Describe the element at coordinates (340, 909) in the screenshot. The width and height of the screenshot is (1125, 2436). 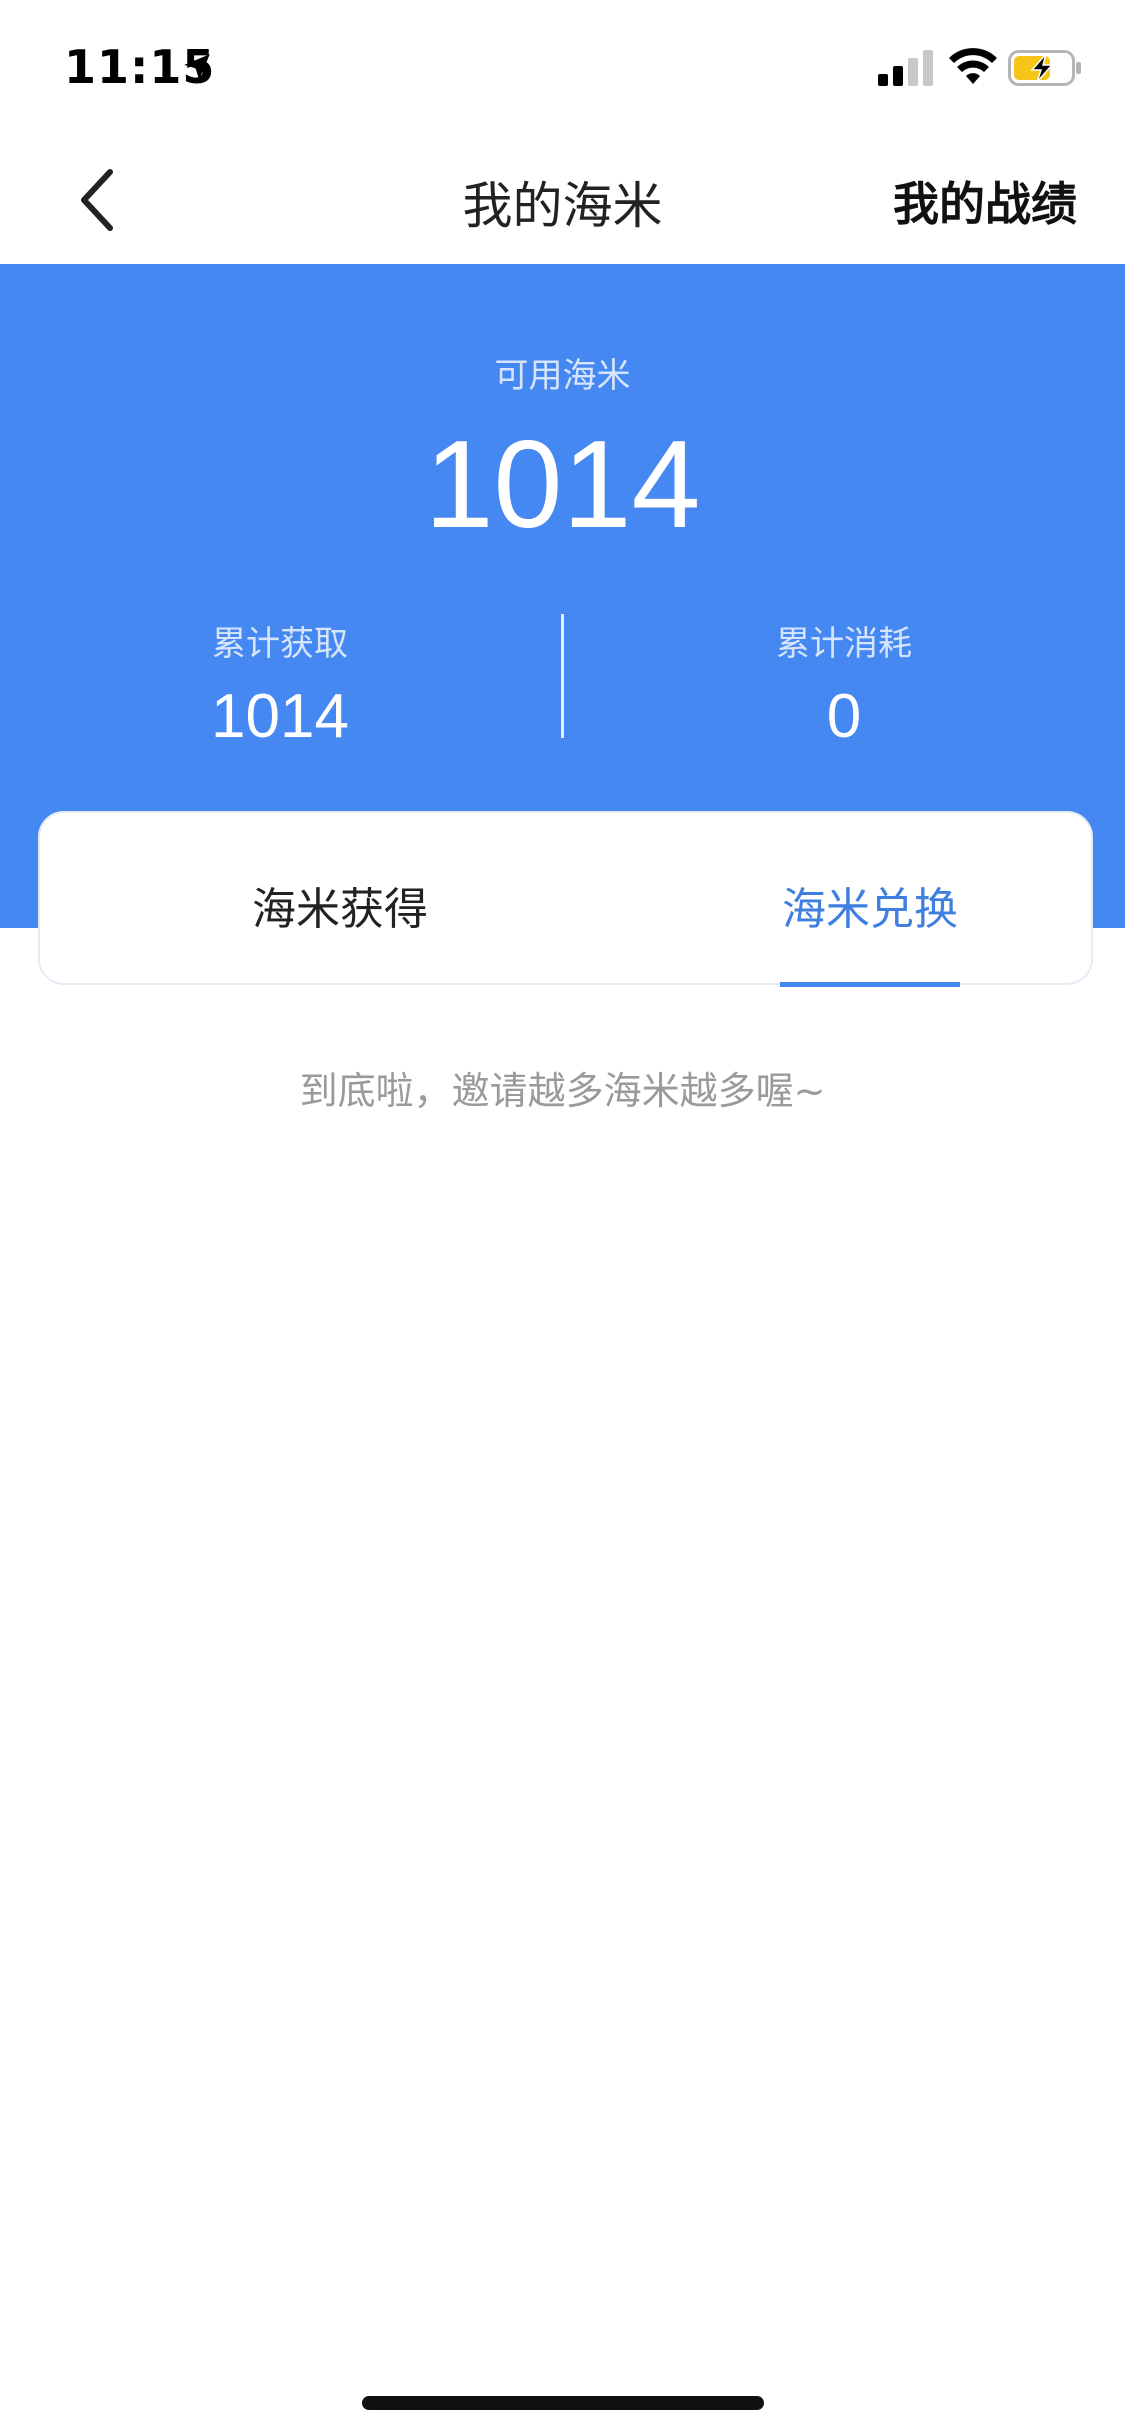
I see `tab-earn-label: 海米获得` at that location.